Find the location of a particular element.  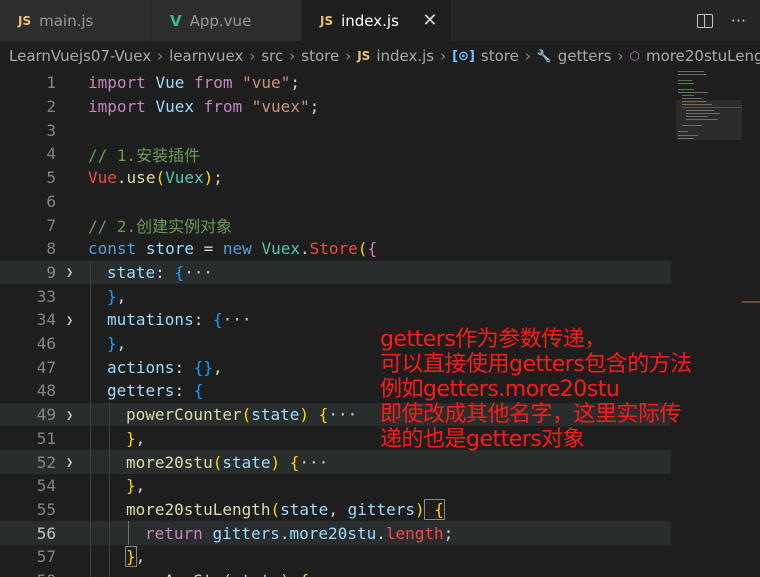

code-comment: // 1.安装插件 is located at coordinates (144, 155).